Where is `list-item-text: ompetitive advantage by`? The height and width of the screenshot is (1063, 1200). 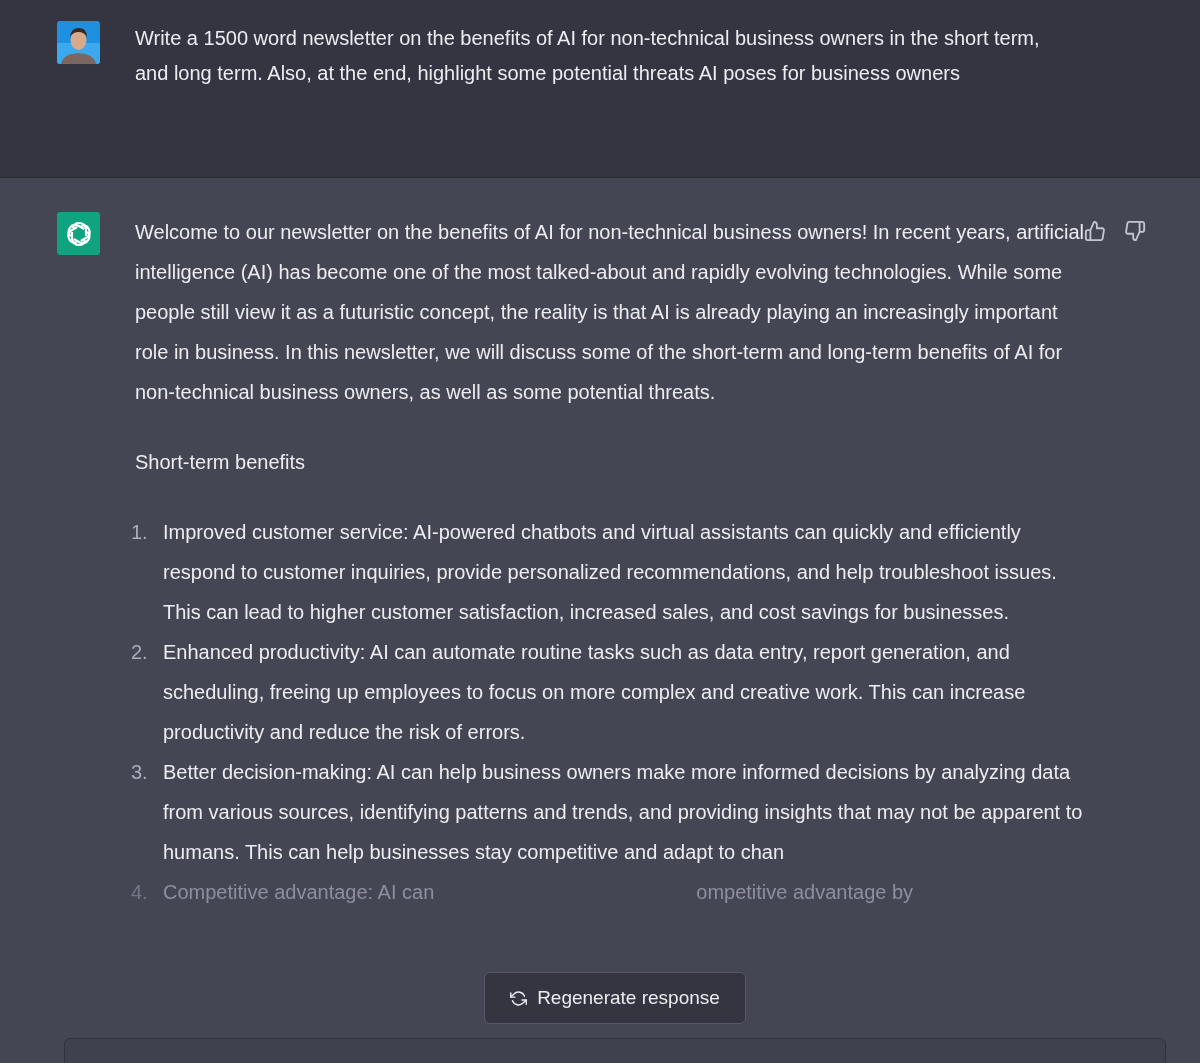
list-item-text: ompetitive advantage by is located at coordinates (805, 892).